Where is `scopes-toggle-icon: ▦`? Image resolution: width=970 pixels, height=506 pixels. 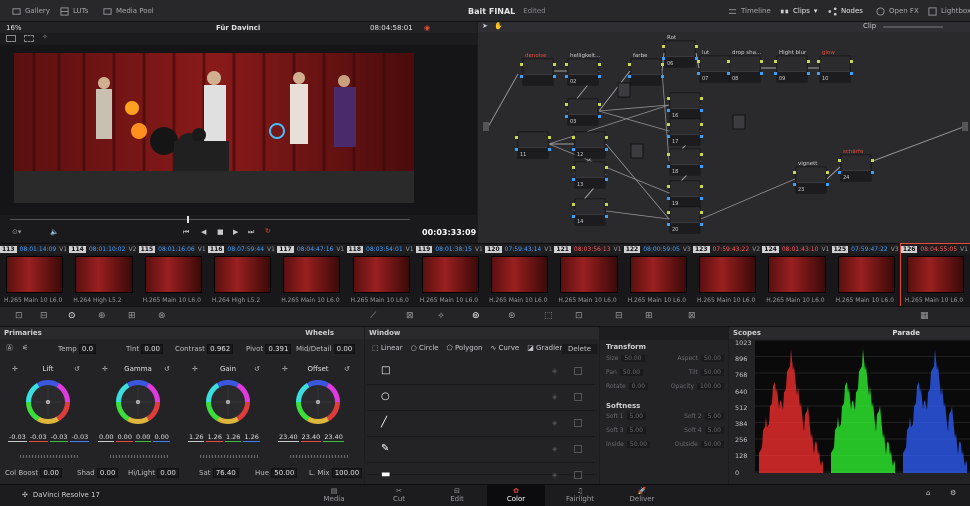 scopes-toggle-icon: ▦ is located at coordinates (924, 316).